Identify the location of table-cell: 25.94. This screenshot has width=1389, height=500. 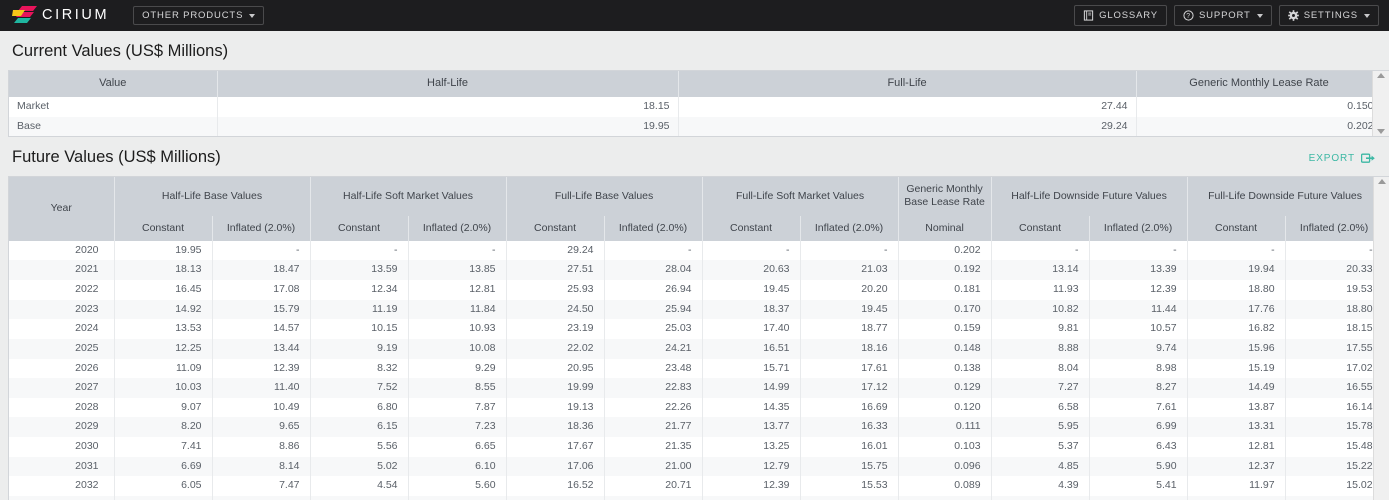
(653, 309).